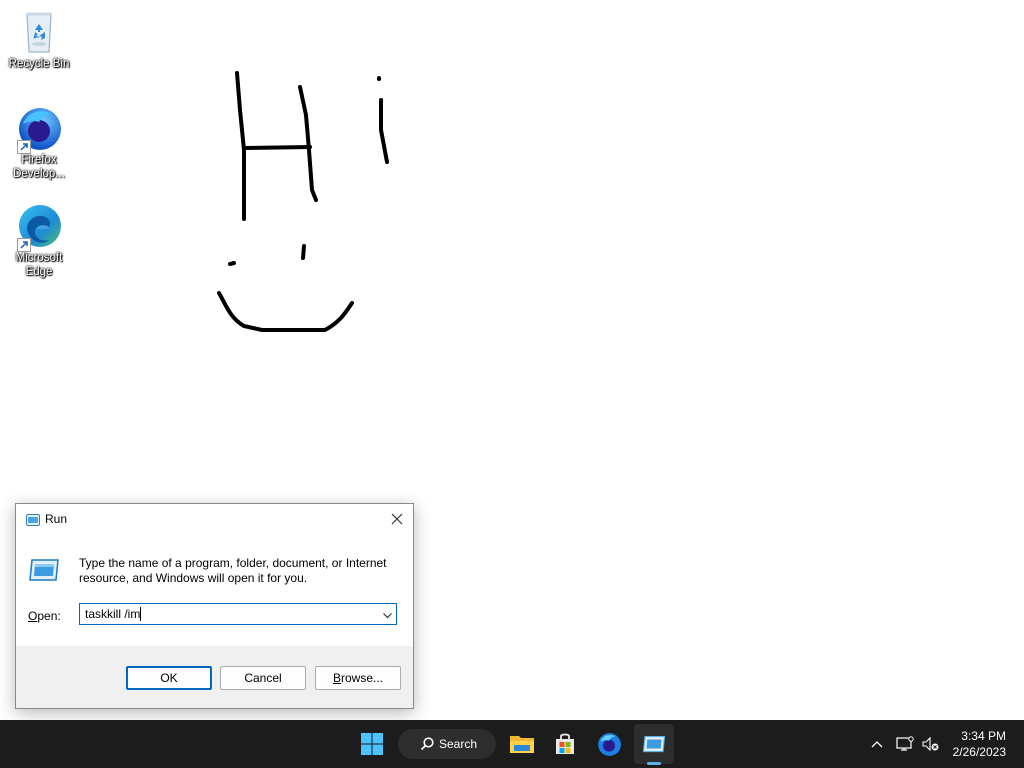  I want to click on browse-button-accesskey: B, so click(336, 678).